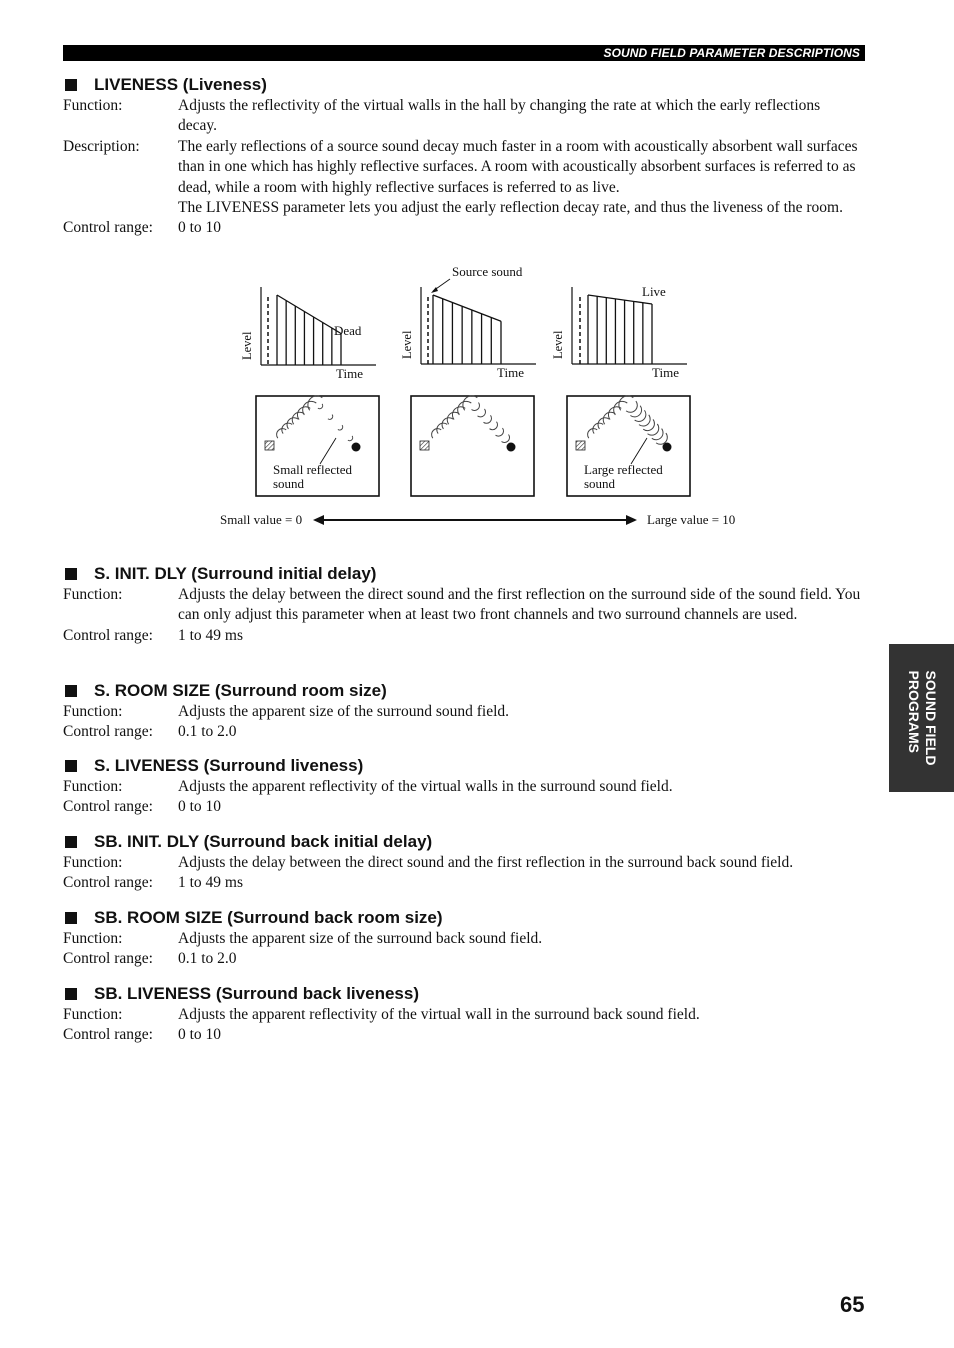 The image size is (954, 1348). I want to click on control-range-value: 0 to 10, so click(200, 807).